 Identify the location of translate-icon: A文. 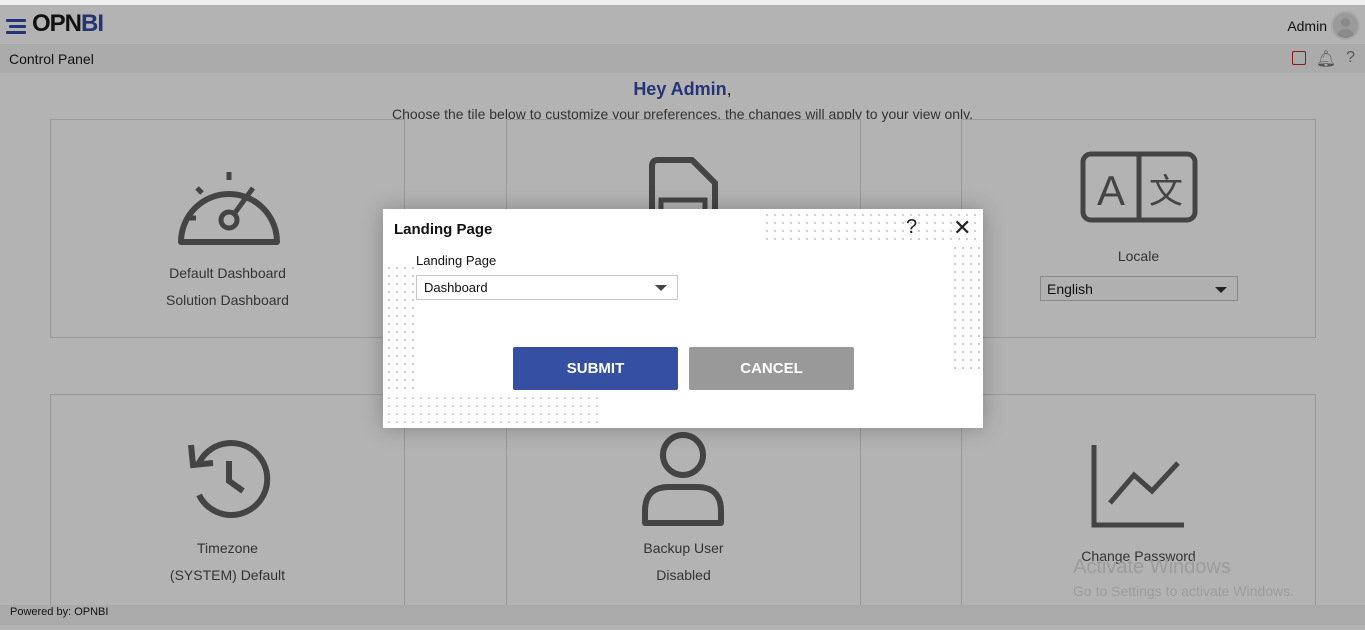
(1139, 187).